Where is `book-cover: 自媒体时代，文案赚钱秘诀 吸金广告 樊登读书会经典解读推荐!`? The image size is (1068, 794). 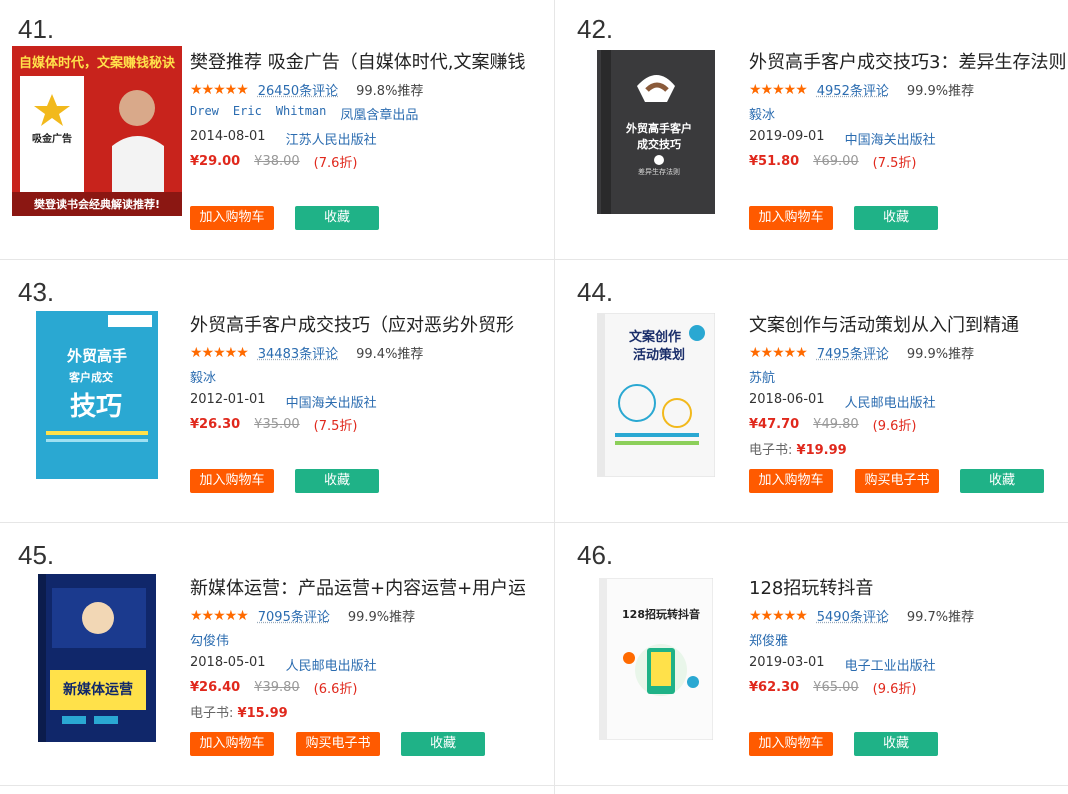 book-cover: 自媒体时代，文案赚钱秘诀 吸金广告 樊登读书会经典解读推荐! is located at coordinates (97, 132).